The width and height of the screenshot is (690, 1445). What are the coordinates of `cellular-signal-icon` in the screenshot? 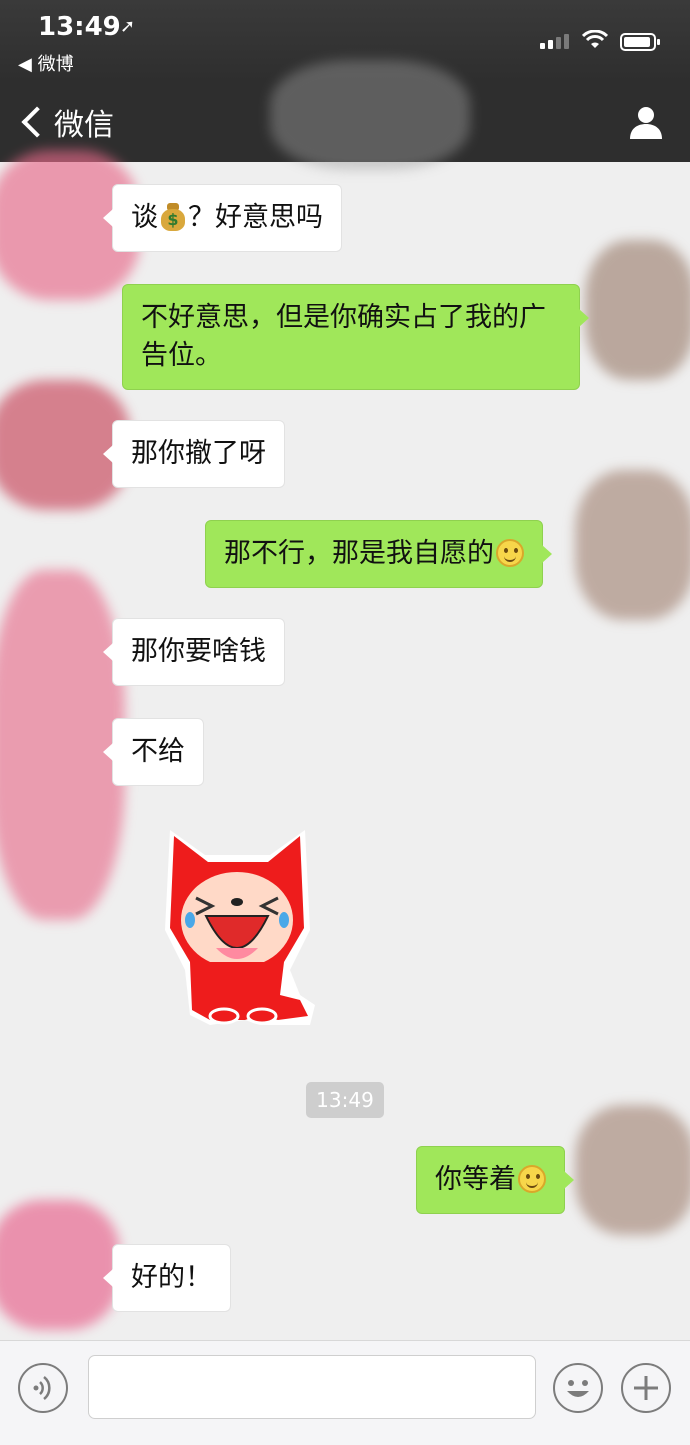 It's located at (554, 41).